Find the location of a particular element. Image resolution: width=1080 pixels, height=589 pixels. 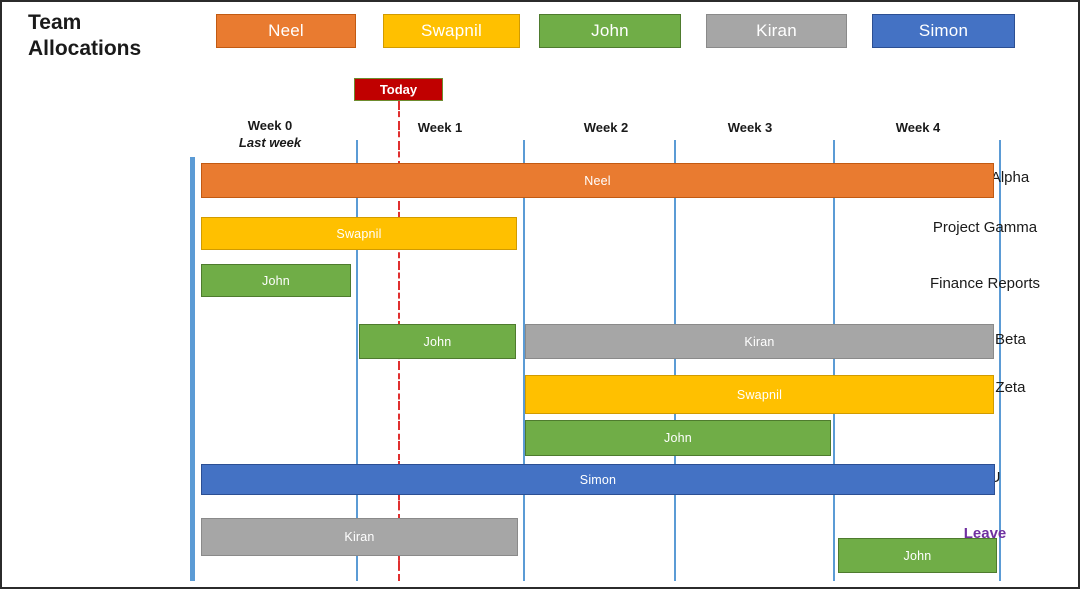

row-label-finance-reports: Finance Reports is located at coordinates (985, 283).